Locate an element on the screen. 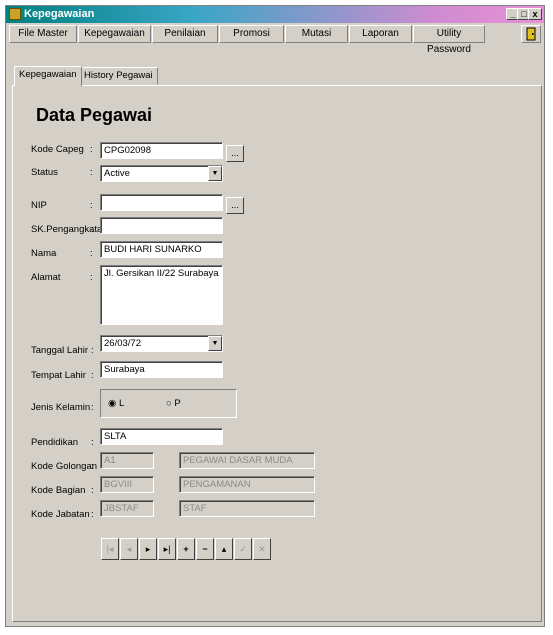 The height and width of the screenshot is (635, 553). tanggal-lahir-value: 26/03/72 is located at coordinates (122, 343).